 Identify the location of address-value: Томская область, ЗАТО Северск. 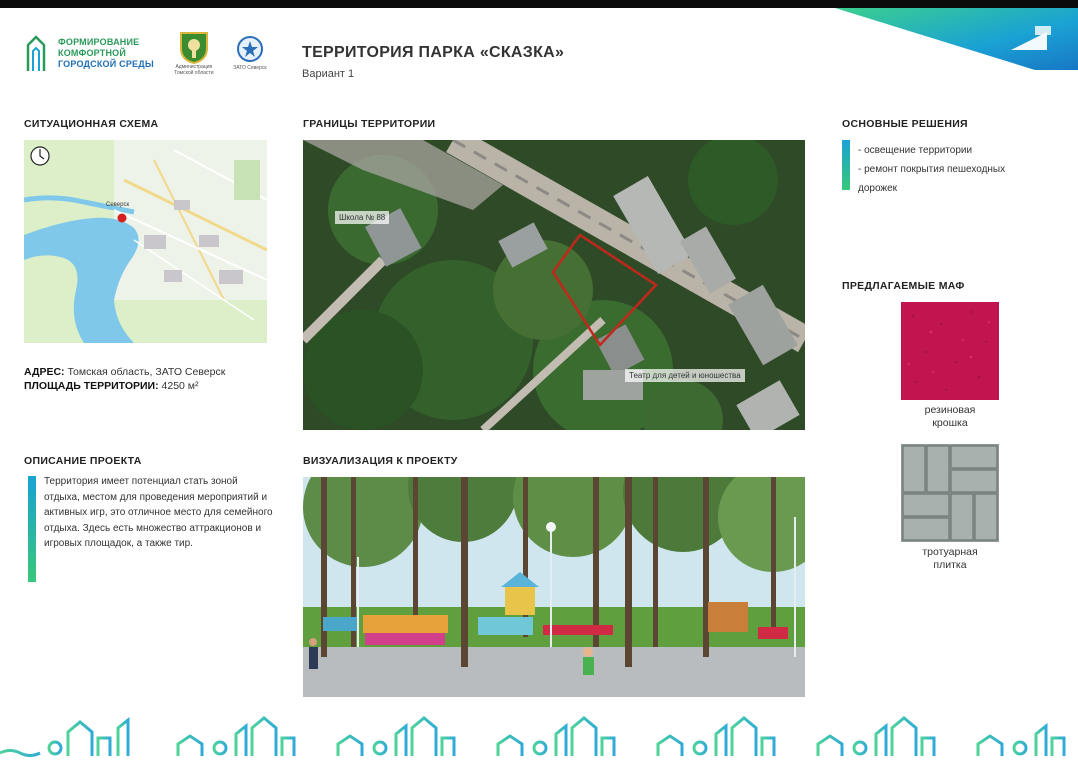
(146, 372).